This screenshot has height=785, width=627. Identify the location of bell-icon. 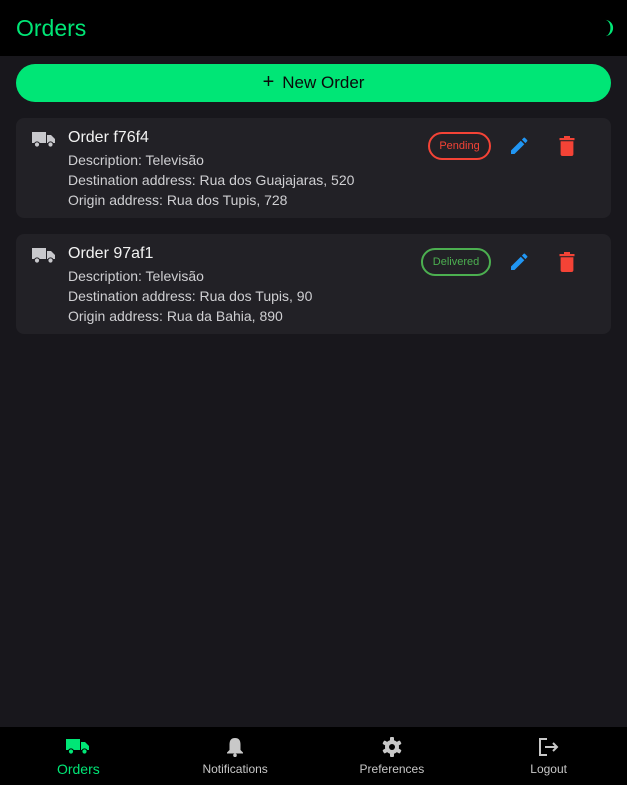
(235, 747).